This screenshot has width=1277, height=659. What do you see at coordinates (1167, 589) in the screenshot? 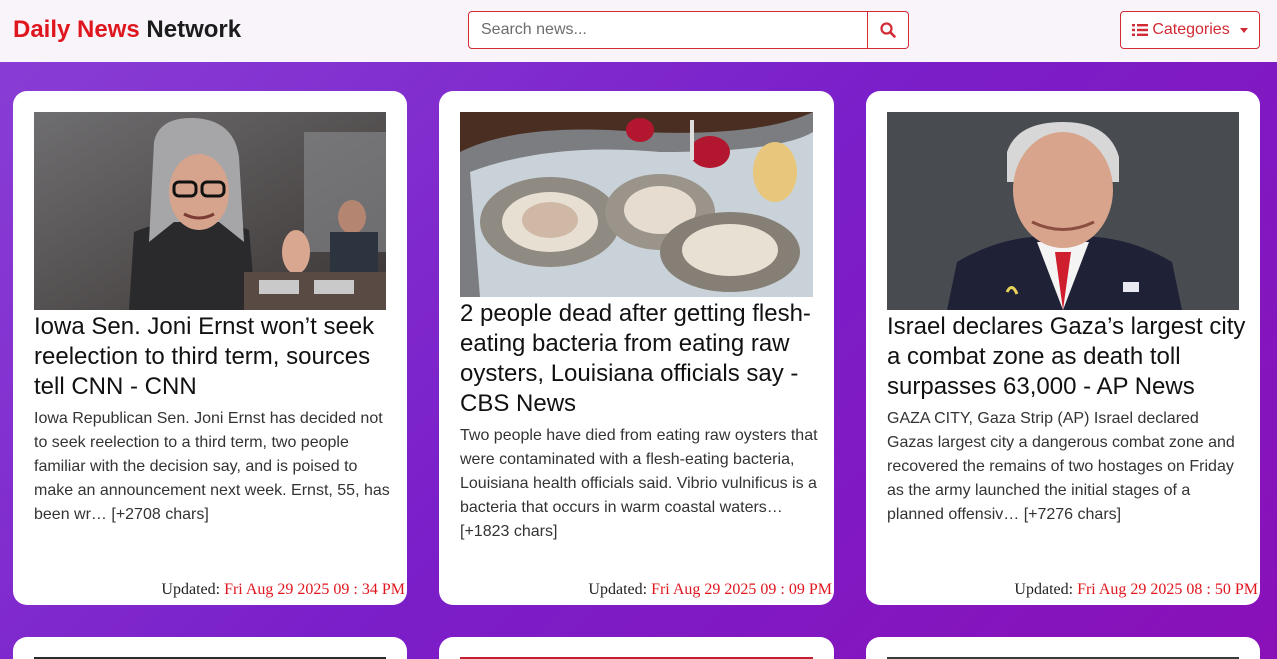
I see `updated-date: Fri Aug 29 2025 08 : 50 PM` at bounding box center [1167, 589].